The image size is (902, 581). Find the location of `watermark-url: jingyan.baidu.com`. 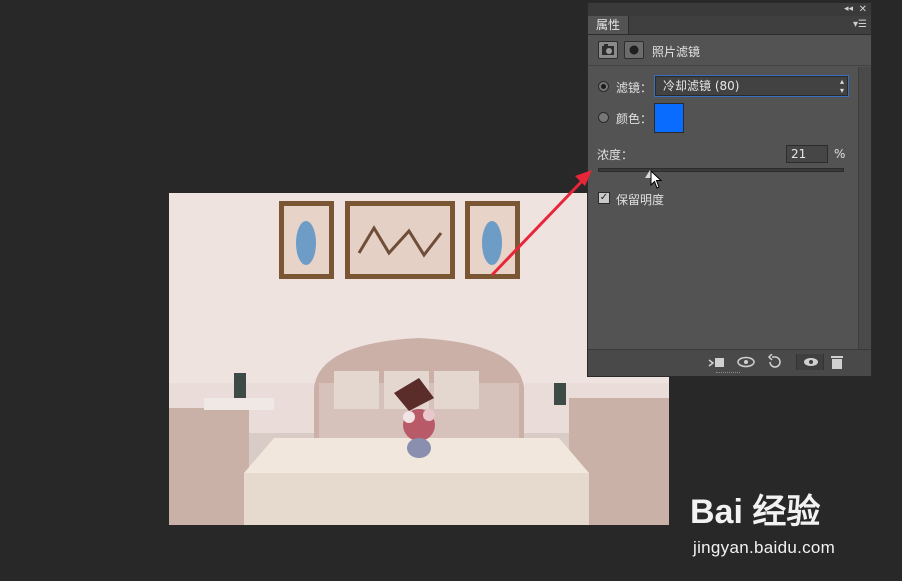

watermark-url: jingyan.baidu.com is located at coordinates (764, 547).